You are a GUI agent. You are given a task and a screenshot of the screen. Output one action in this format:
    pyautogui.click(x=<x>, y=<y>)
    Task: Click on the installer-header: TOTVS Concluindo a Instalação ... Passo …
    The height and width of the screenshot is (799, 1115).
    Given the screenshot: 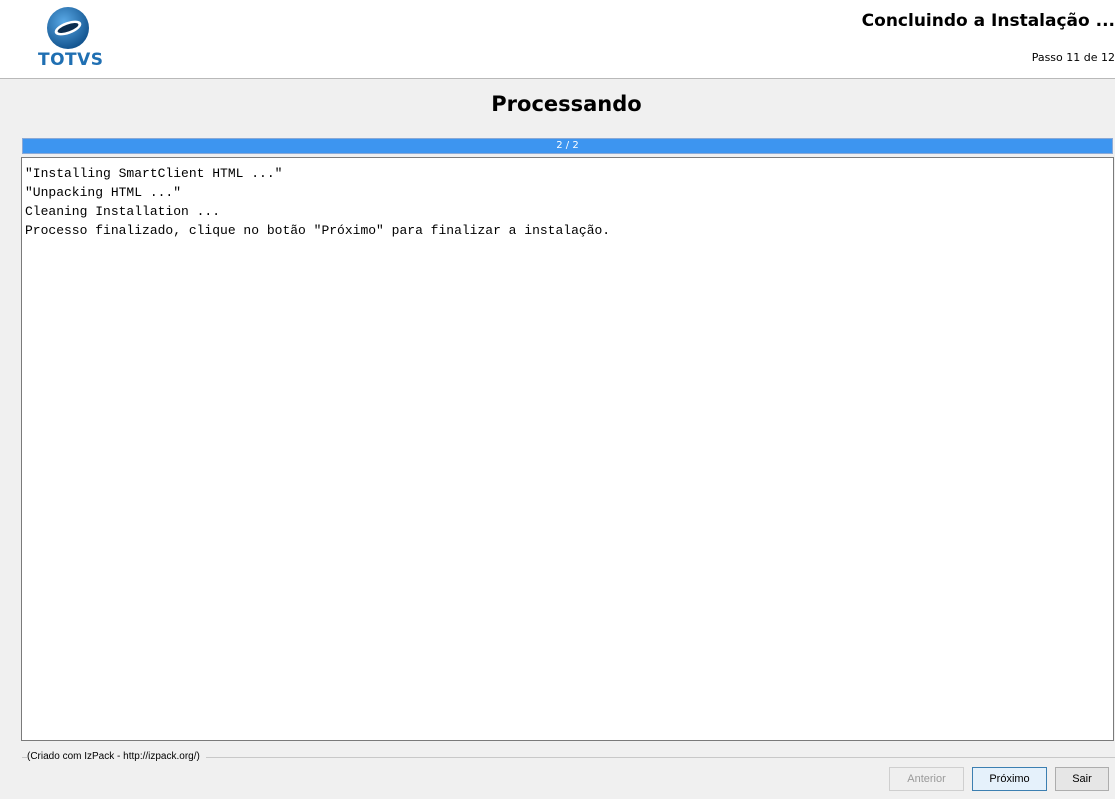 What is the action you would take?
    pyautogui.click(x=557, y=39)
    